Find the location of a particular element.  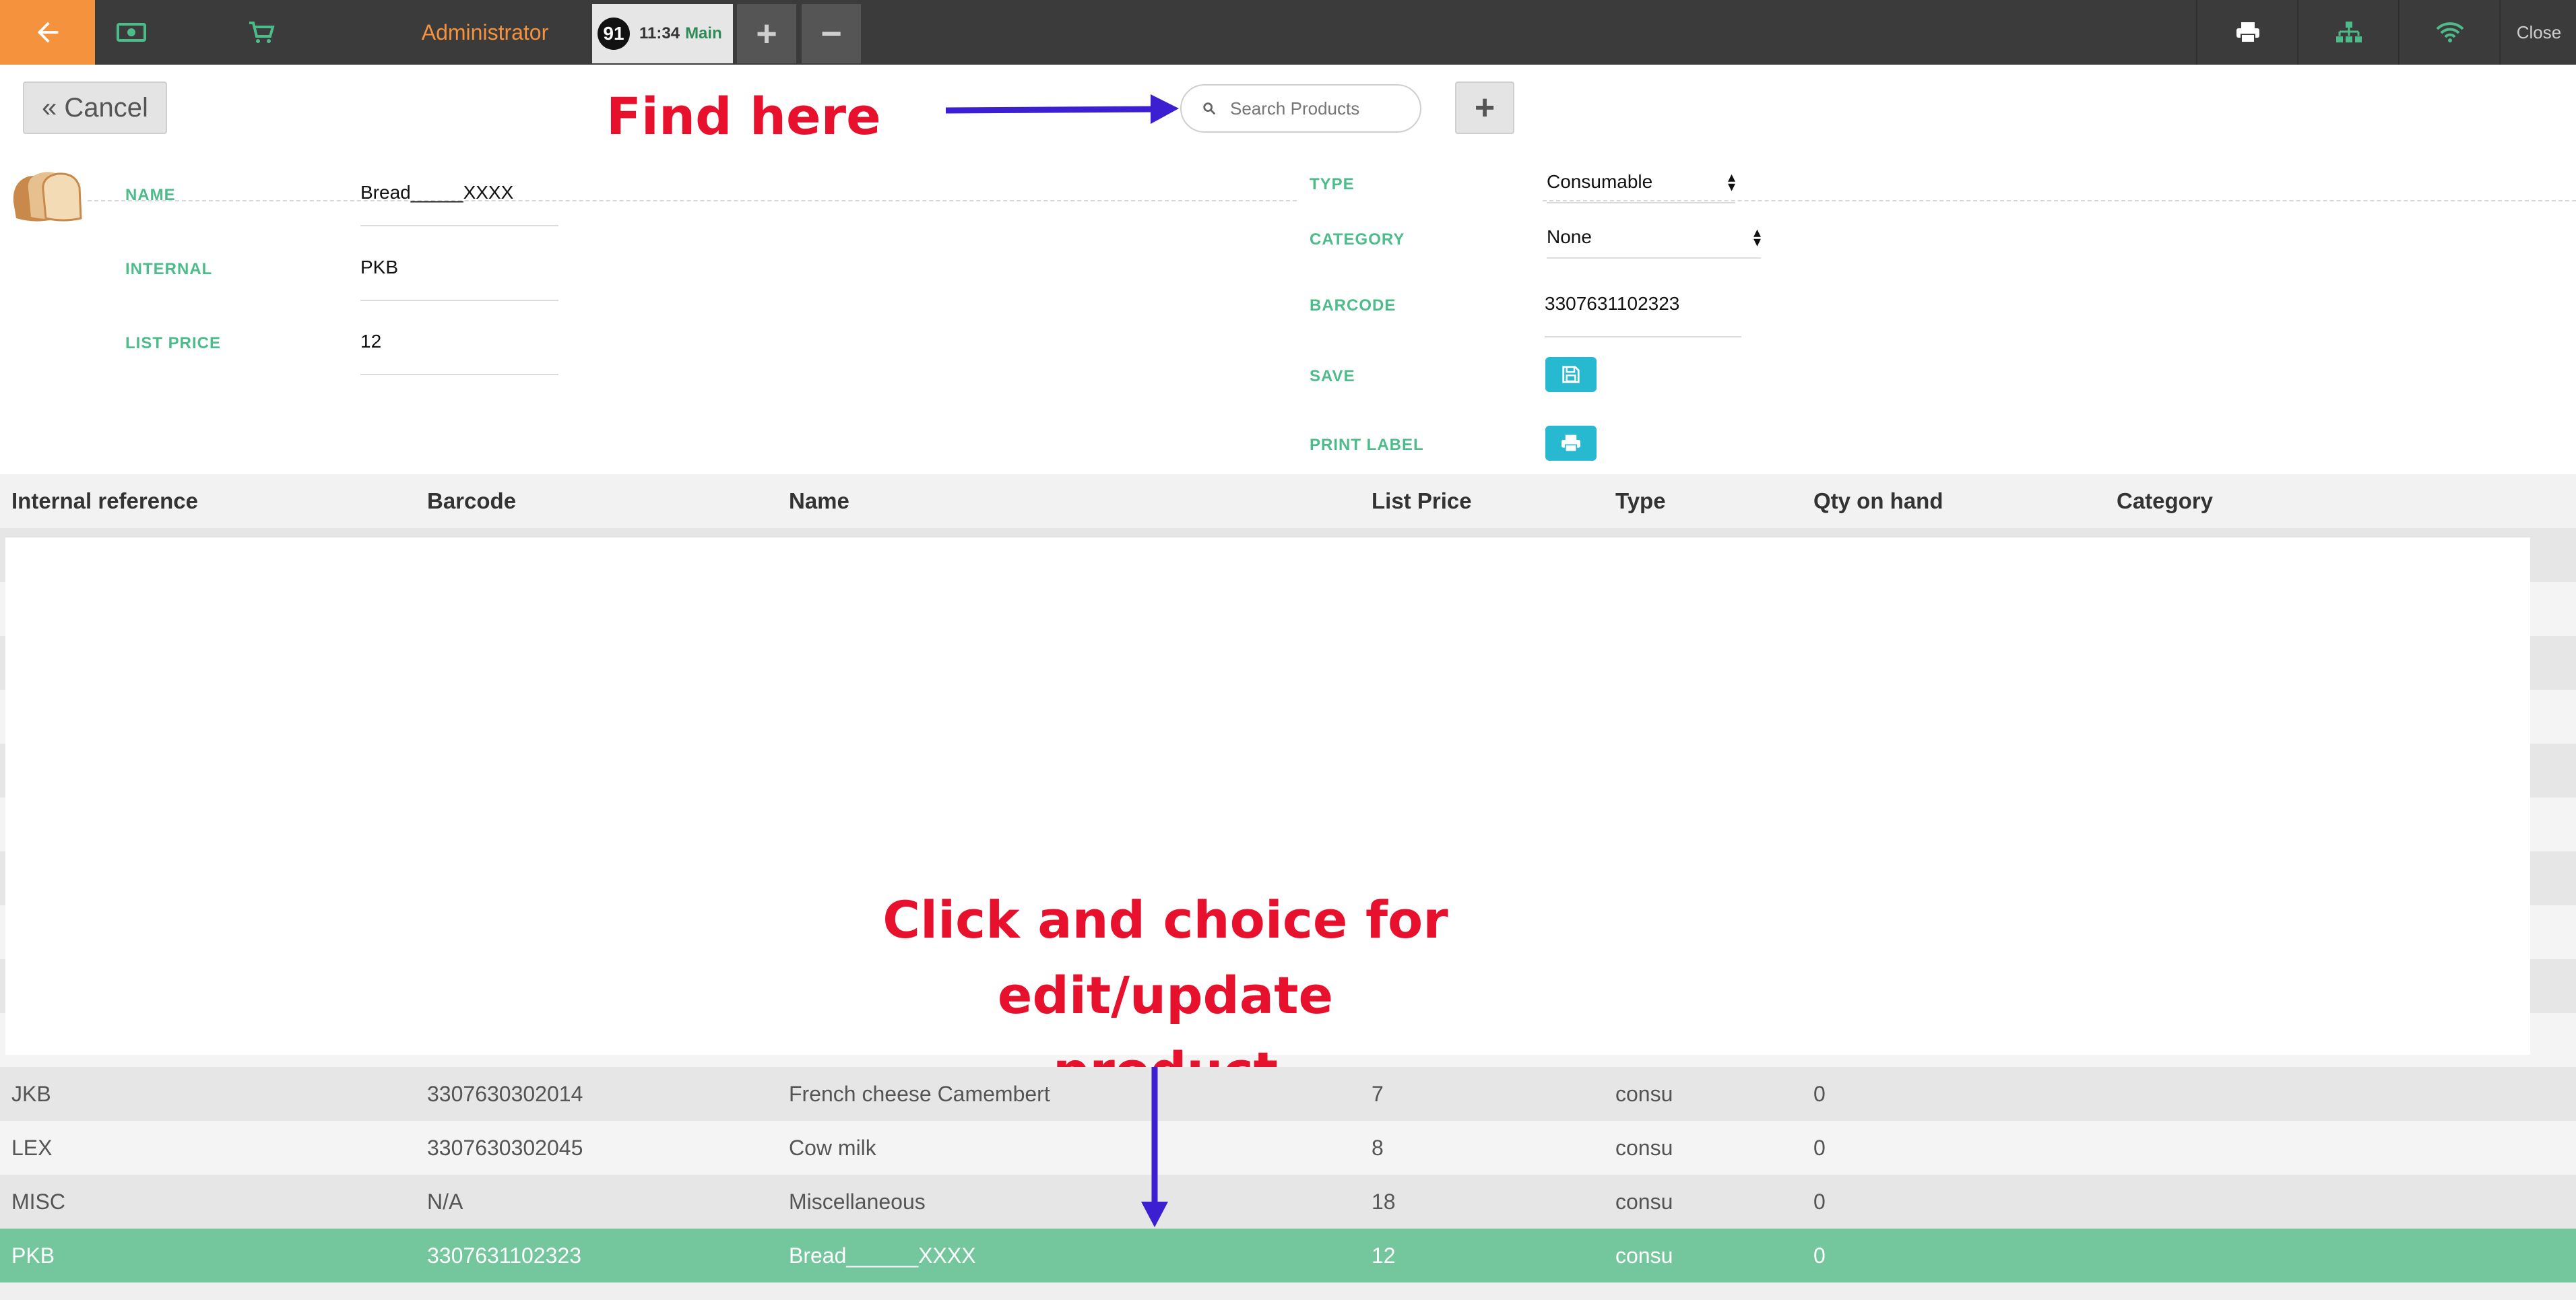

wifi-button is located at coordinates (2449, 32).